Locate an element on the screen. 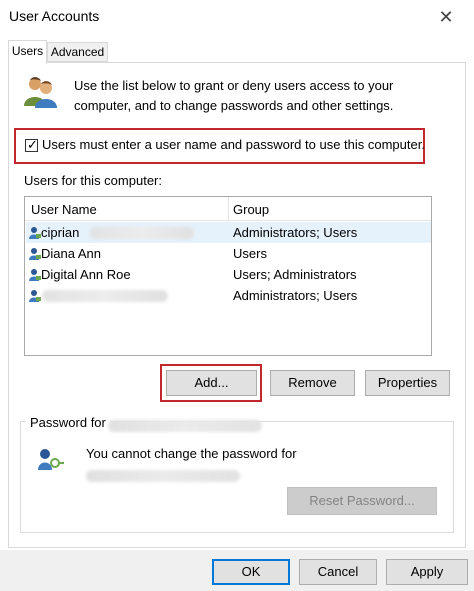  column-header-user-name: User Name is located at coordinates (64, 209).